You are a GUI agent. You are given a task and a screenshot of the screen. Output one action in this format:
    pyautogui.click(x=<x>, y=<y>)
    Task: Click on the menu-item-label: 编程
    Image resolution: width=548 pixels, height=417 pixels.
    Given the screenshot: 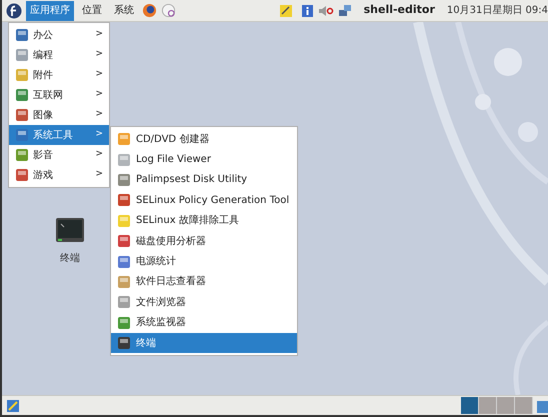 What is the action you would take?
    pyautogui.click(x=43, y=55)
    